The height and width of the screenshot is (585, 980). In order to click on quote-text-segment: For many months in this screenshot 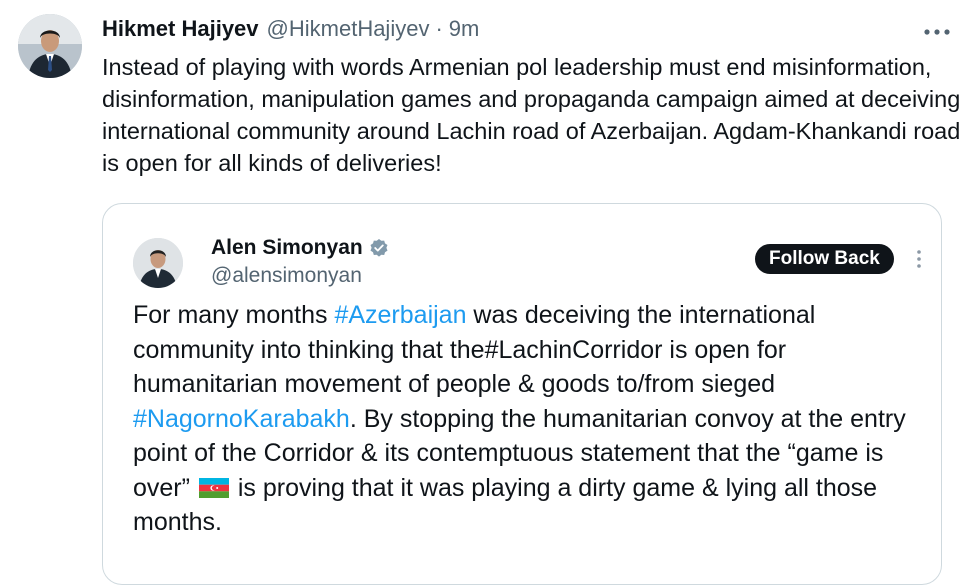, I will do `click(234, 315)`.